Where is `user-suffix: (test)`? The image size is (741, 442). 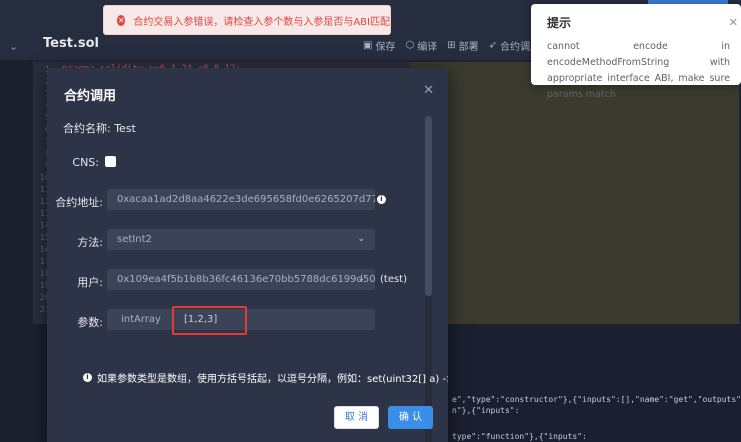 user-suffix: (test) is located at coordinates (394, 279).